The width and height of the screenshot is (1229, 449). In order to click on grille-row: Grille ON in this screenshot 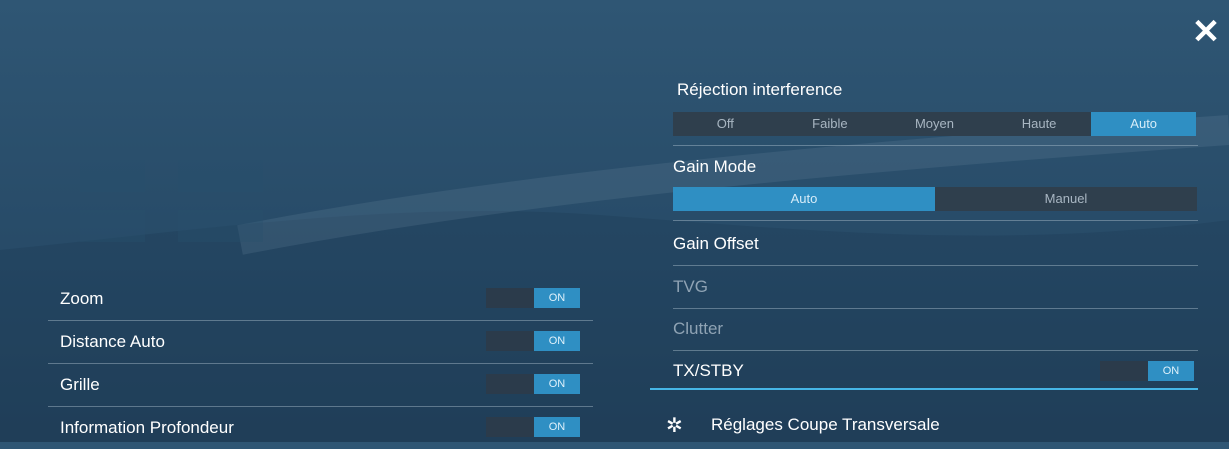, I will do `click(320, 385)`.